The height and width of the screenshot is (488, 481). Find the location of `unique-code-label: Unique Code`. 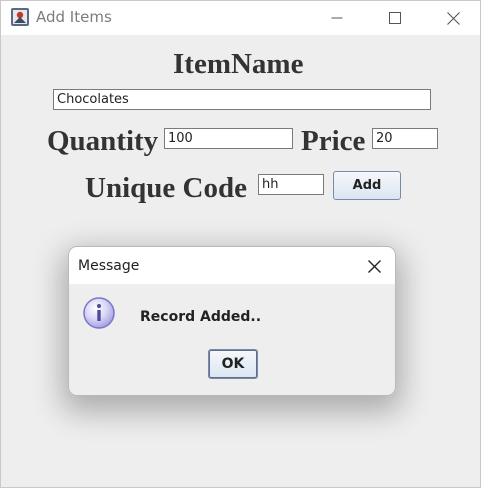

unique-code-label: Unique Code is located at coordinates (166, 188).